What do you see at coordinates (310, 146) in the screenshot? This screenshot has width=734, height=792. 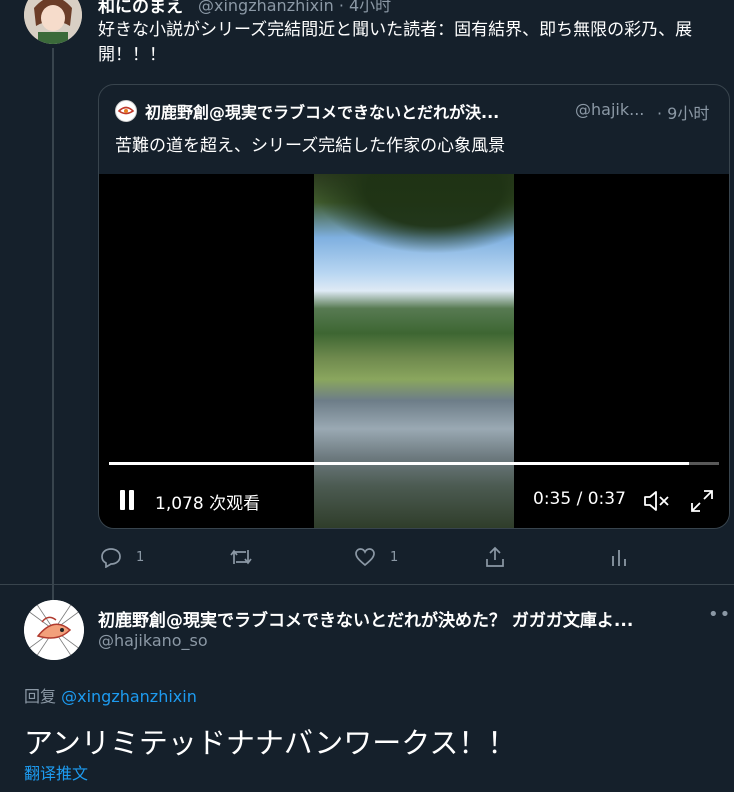 I see `quoted-tweet-text: 苦難の道を超え、シリーズ完結した作家の心象風景` at bounding box center [310, 146].